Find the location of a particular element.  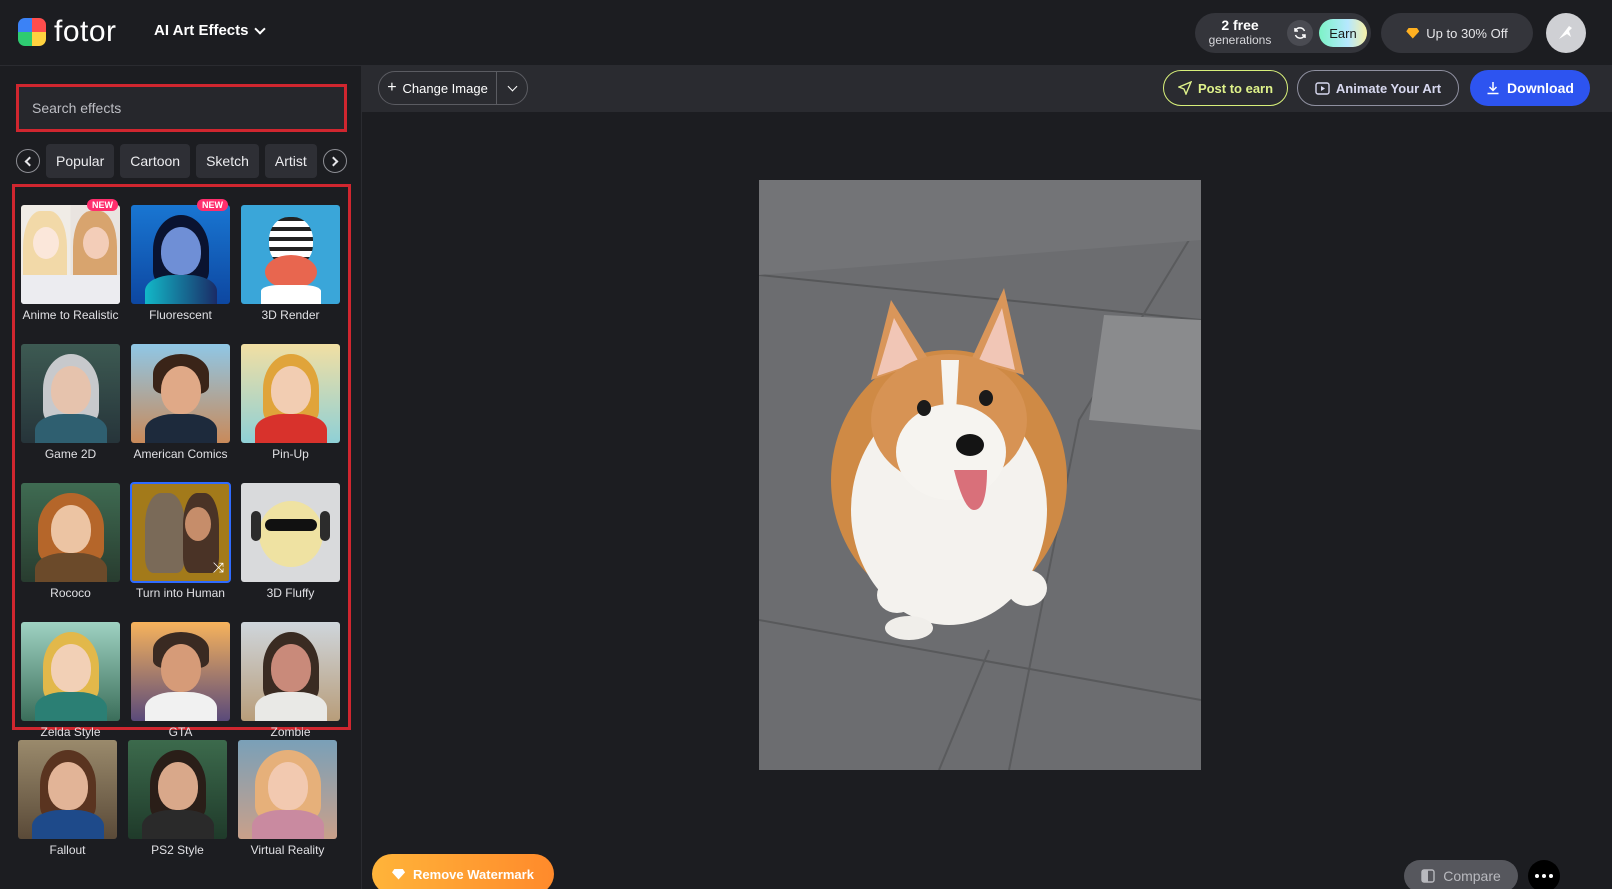

download-label: Download is located at coordinates (1540, 88).